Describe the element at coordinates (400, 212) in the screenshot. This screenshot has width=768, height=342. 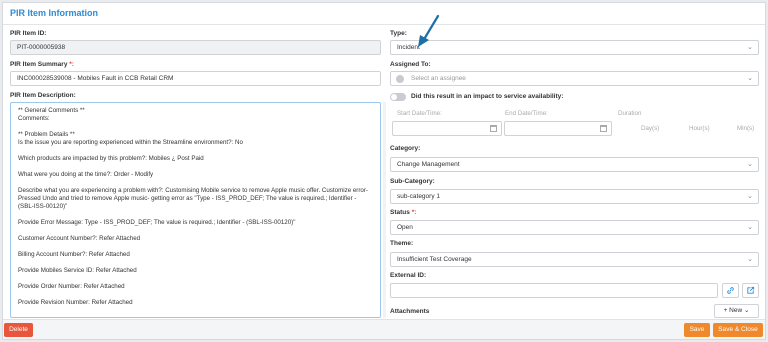
I see `status-label-text: Status` at that location.